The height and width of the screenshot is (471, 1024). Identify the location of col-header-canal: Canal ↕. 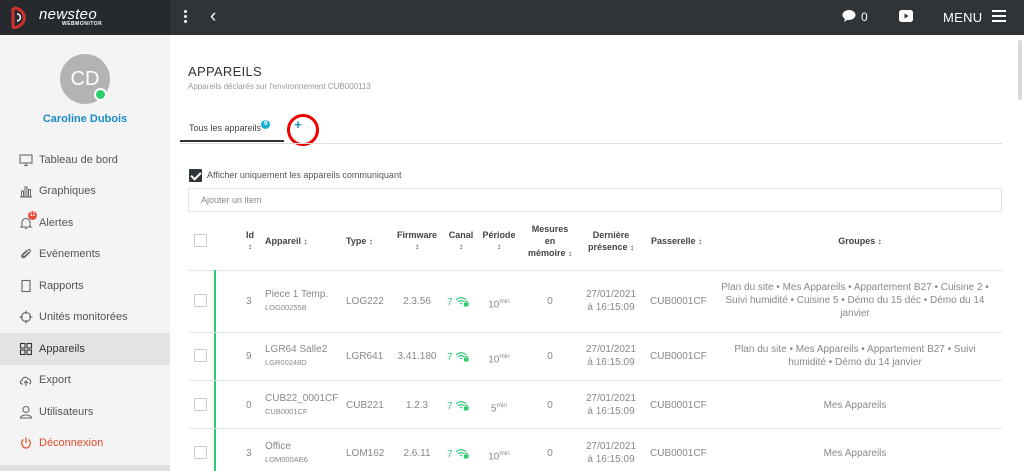
(461, 241).